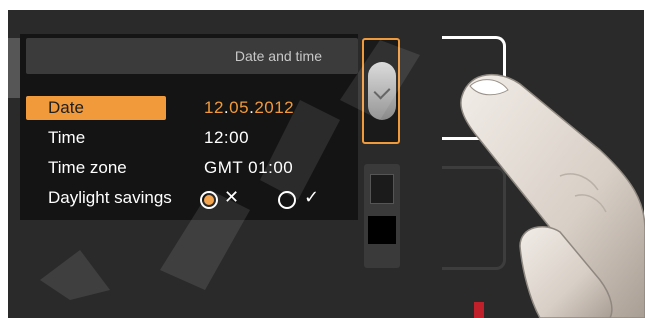 The image size is (645, 318). I want to click on date-row: Date 12.05.2012, so click(186, 109).